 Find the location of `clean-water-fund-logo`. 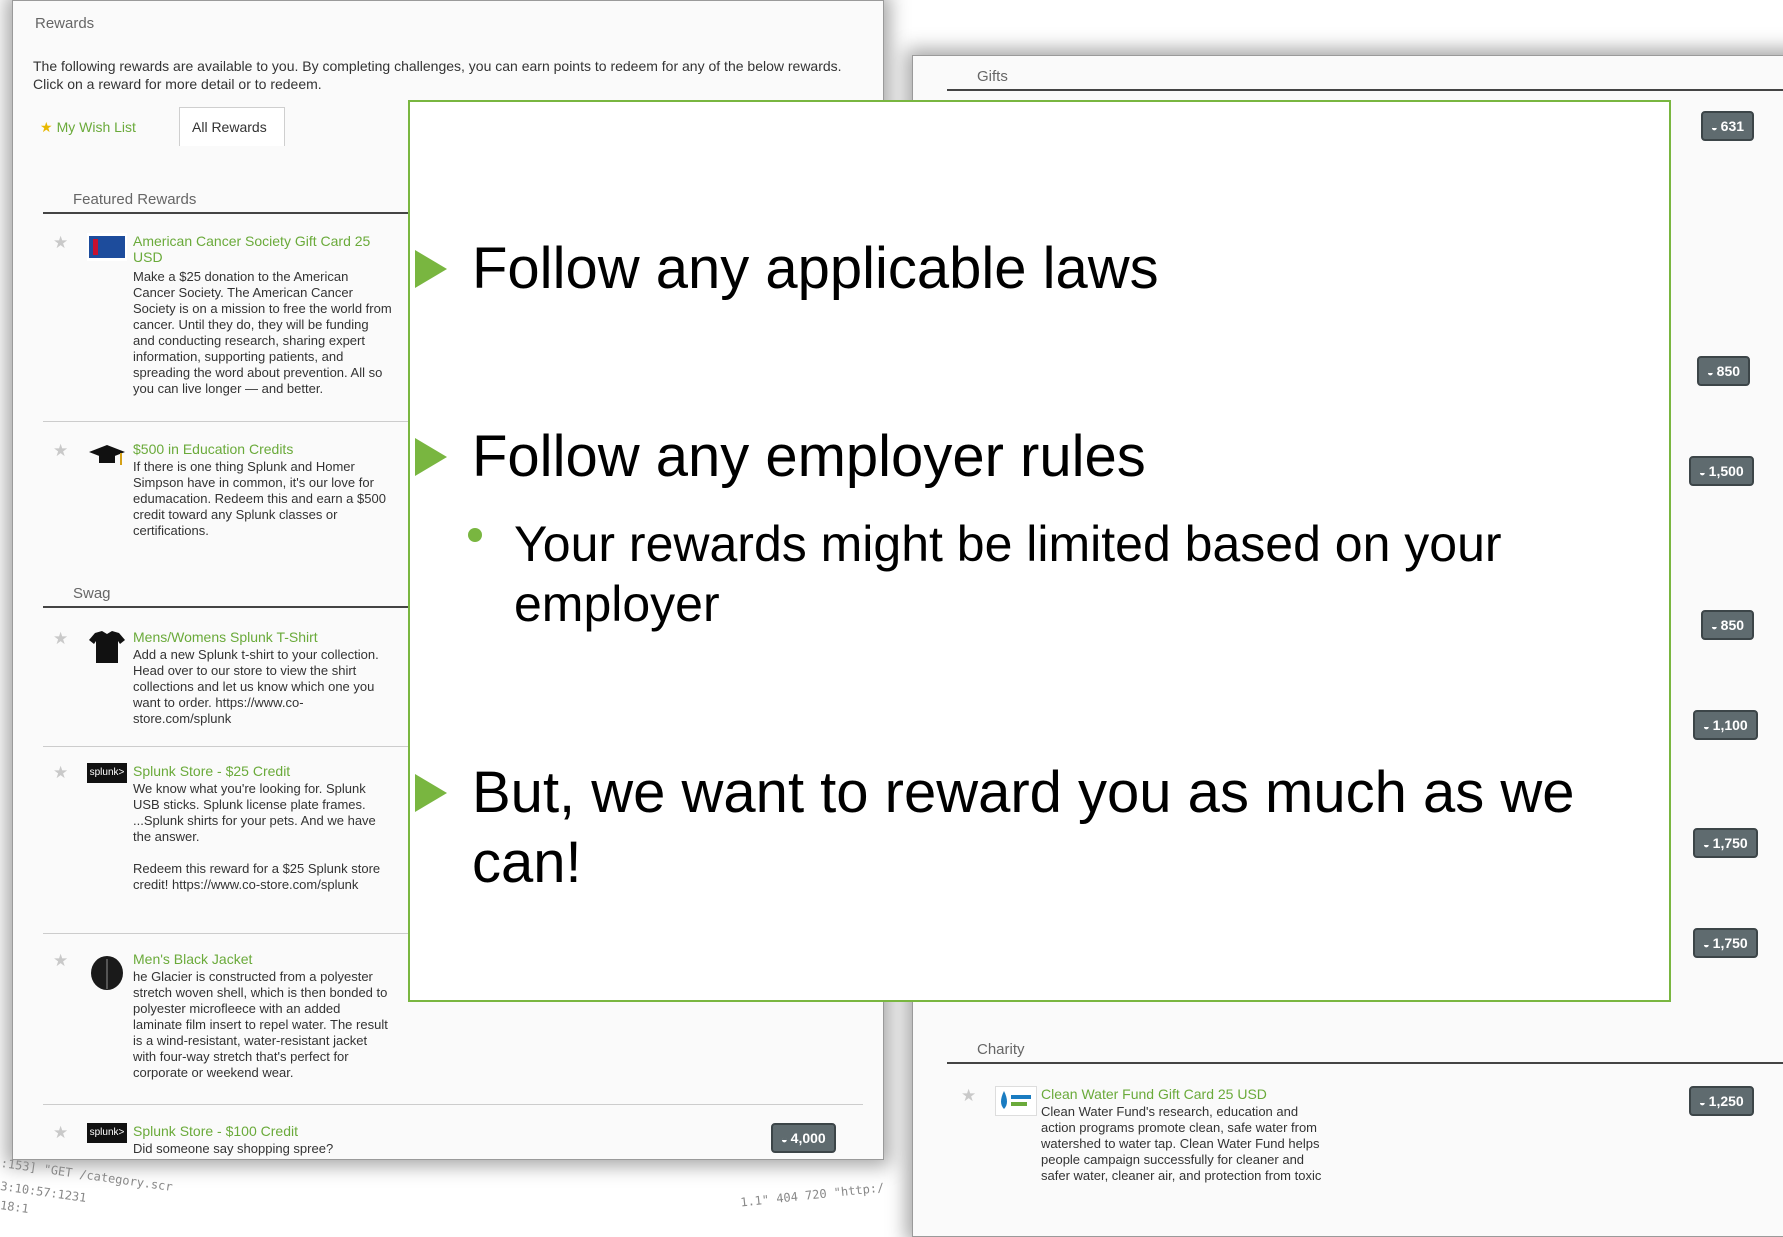

clean-water-fund-logo is located at coordinates (1016, 1101).